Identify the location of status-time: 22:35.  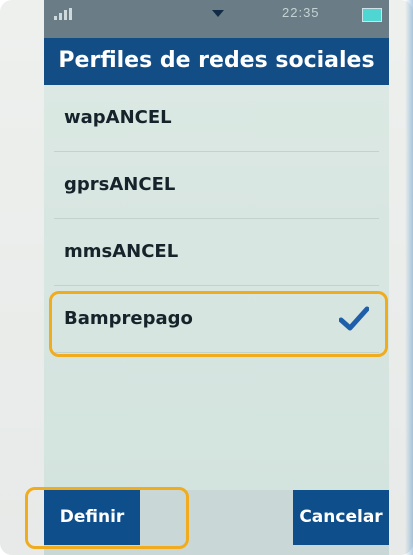
(301, 12).